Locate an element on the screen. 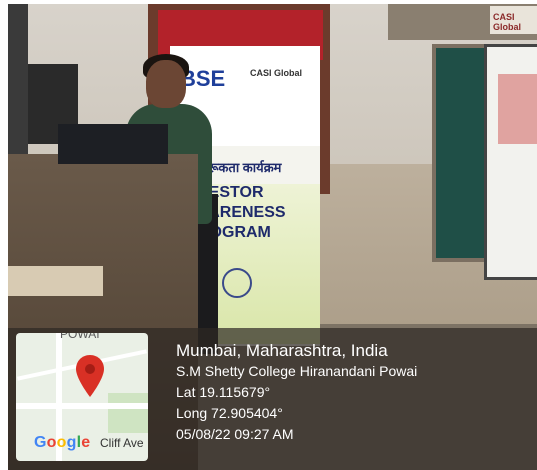 The image size is (537, 470). map-pin-icon is located at coordinates (90, 376).